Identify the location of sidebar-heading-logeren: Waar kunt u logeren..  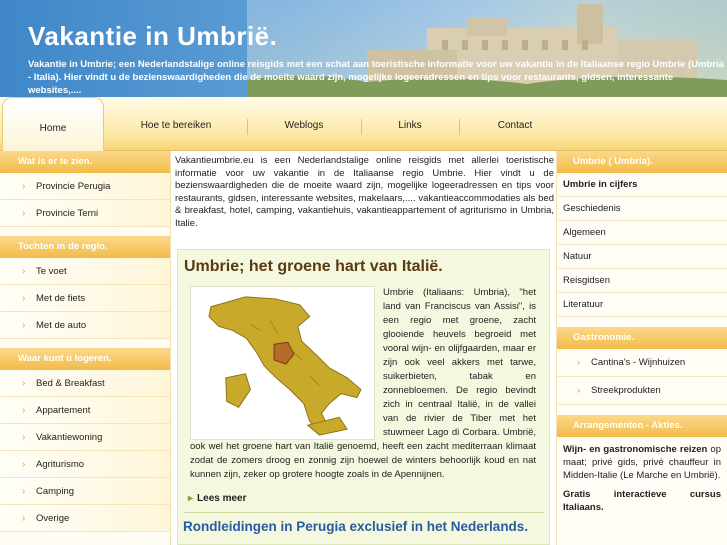
(85, 359).